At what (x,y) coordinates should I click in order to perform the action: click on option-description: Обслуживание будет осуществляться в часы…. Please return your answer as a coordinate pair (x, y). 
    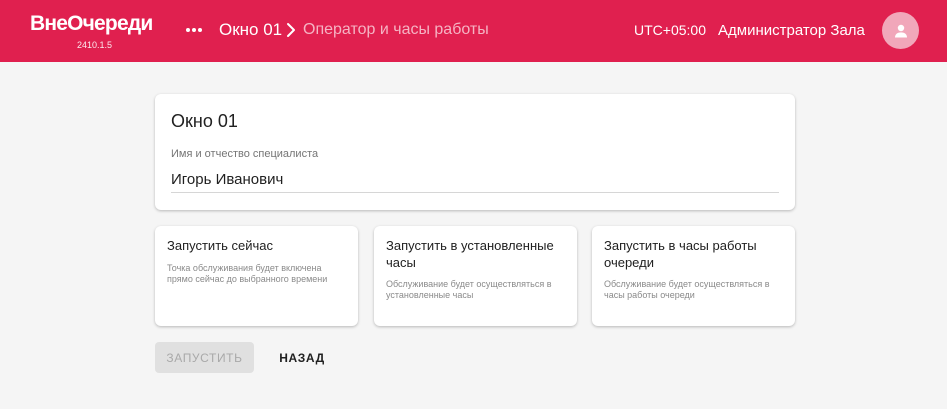
    Looking at the image, I should click on (687, 289).